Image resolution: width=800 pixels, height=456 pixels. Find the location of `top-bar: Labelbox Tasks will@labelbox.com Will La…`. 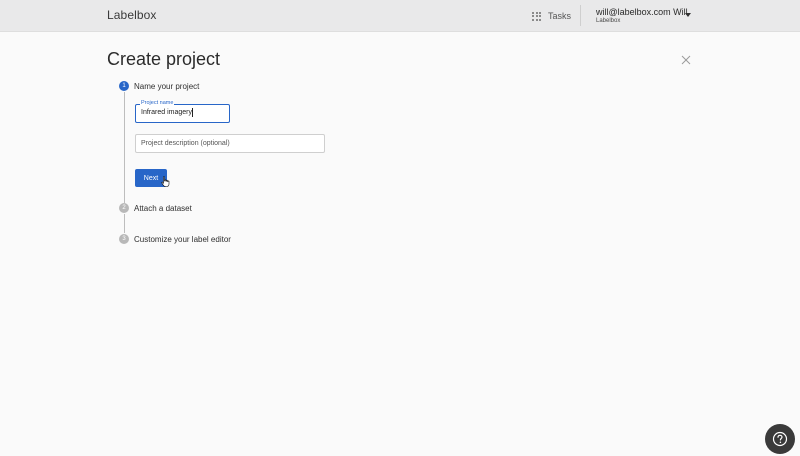

top-bar: Labelbox Tasks will@labelbox.com Will La… is located at coordinates (400, 16).